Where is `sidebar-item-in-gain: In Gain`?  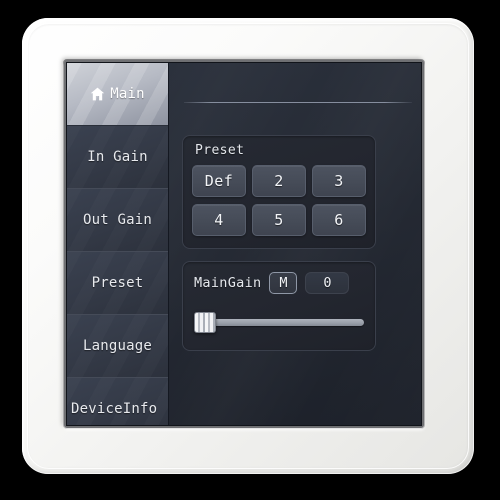 sidebar-item-in-gain: In Gain is located at coordinates (117, 157).